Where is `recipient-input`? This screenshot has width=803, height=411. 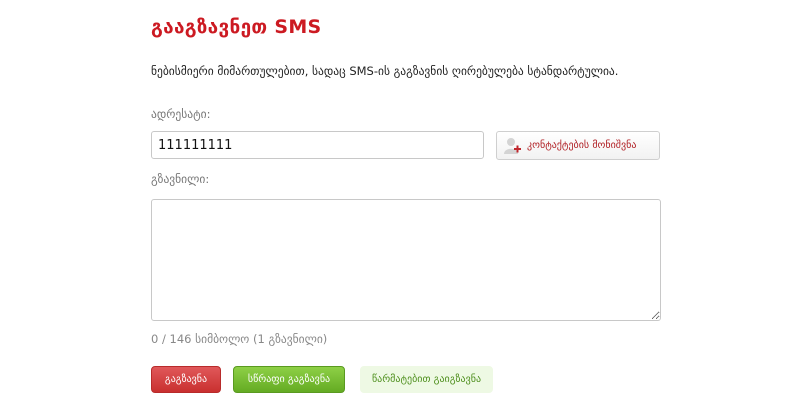 recipient-input is located at coordinates (317, 145).